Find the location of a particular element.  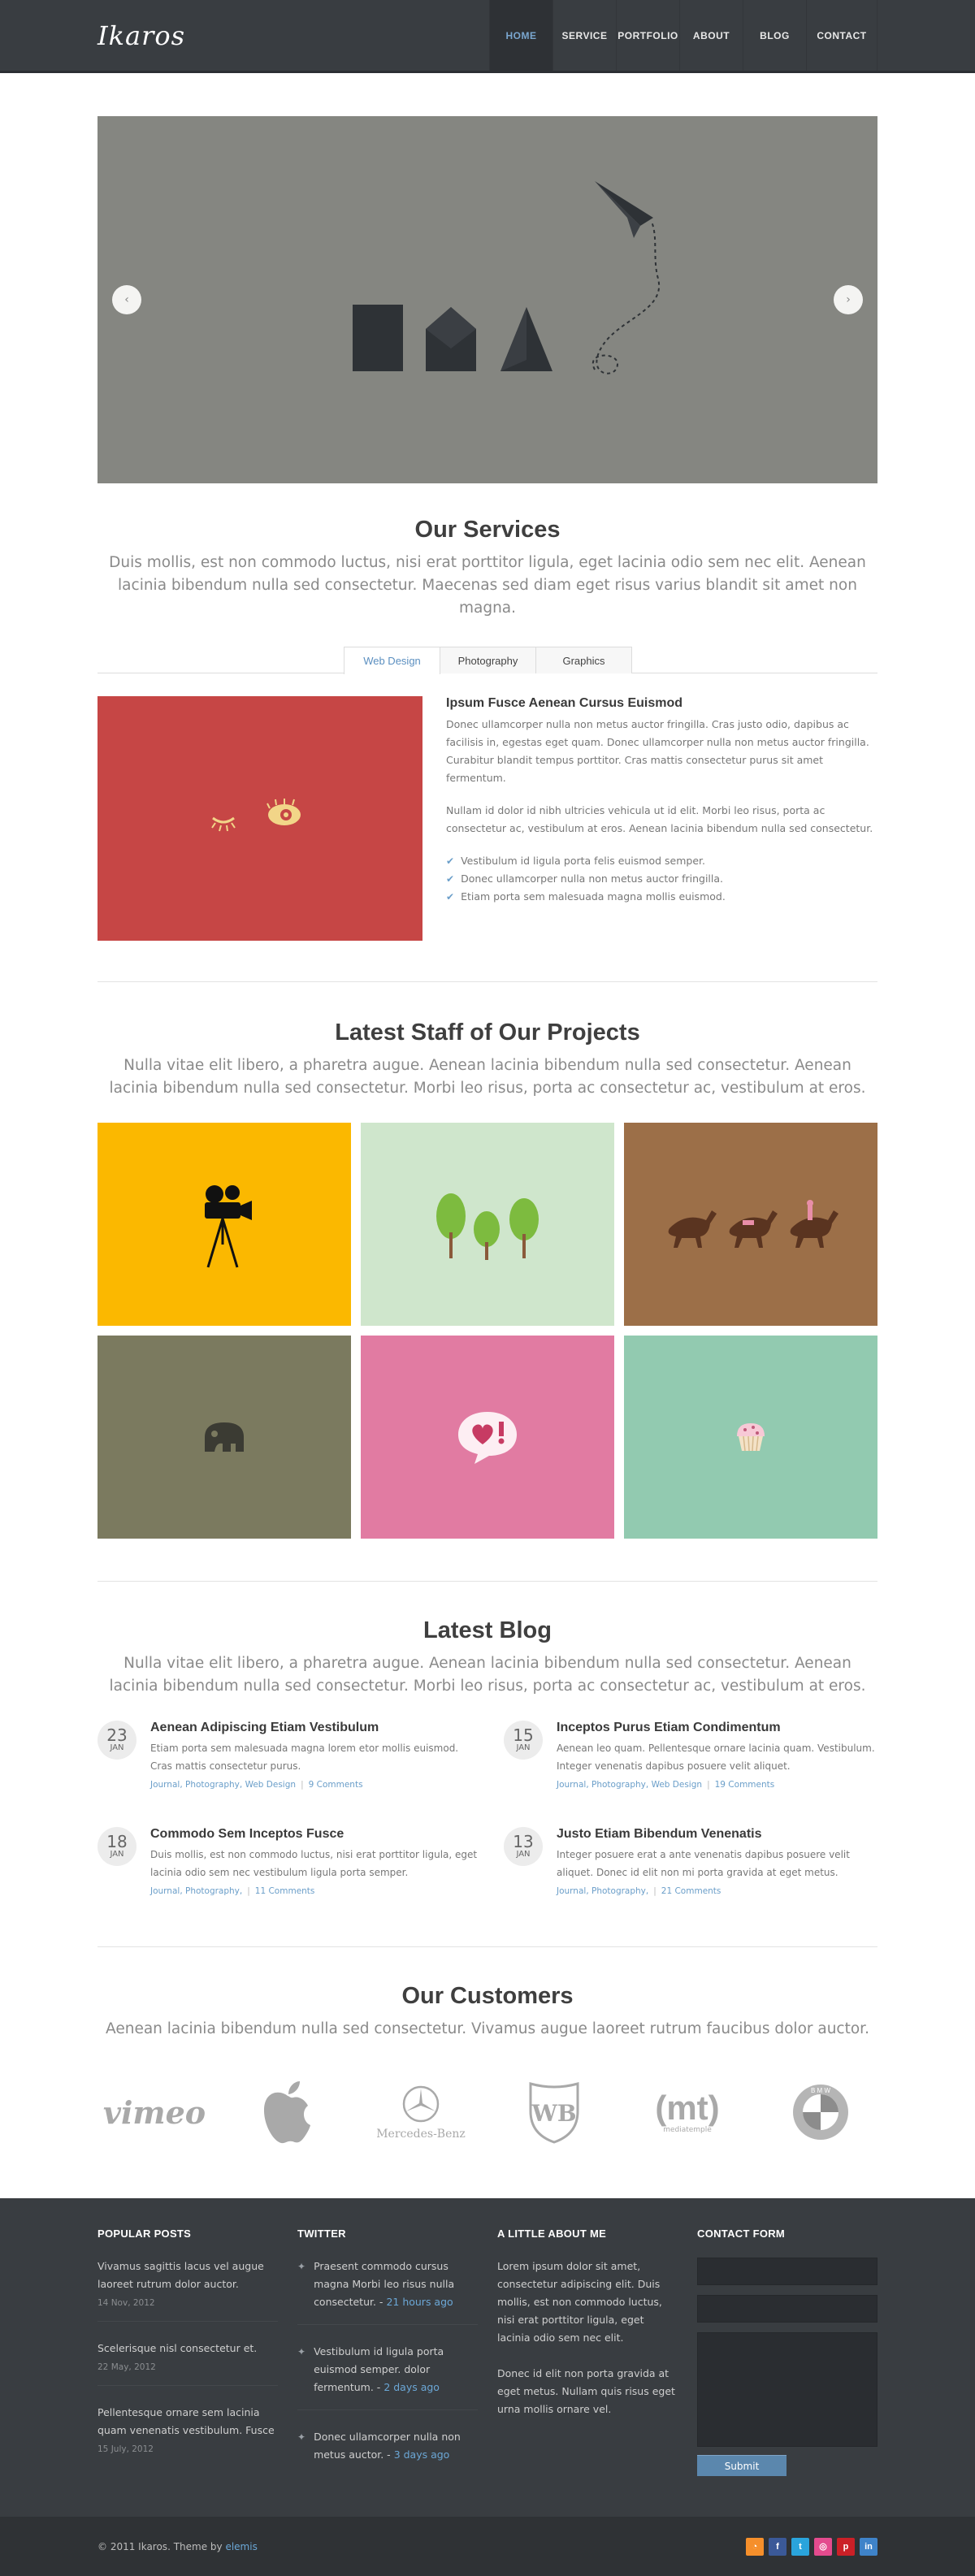

apple-logo is located at coordinates (287, 2112).